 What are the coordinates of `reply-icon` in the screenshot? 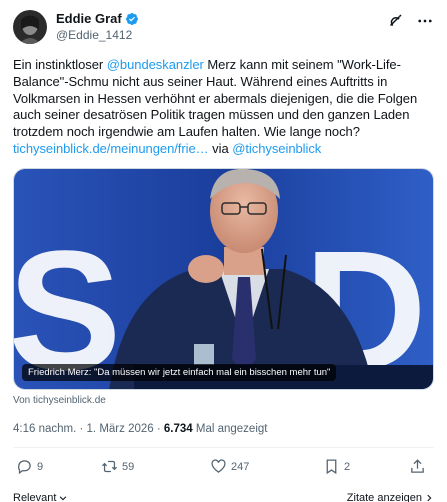 It's located at (24, 467).